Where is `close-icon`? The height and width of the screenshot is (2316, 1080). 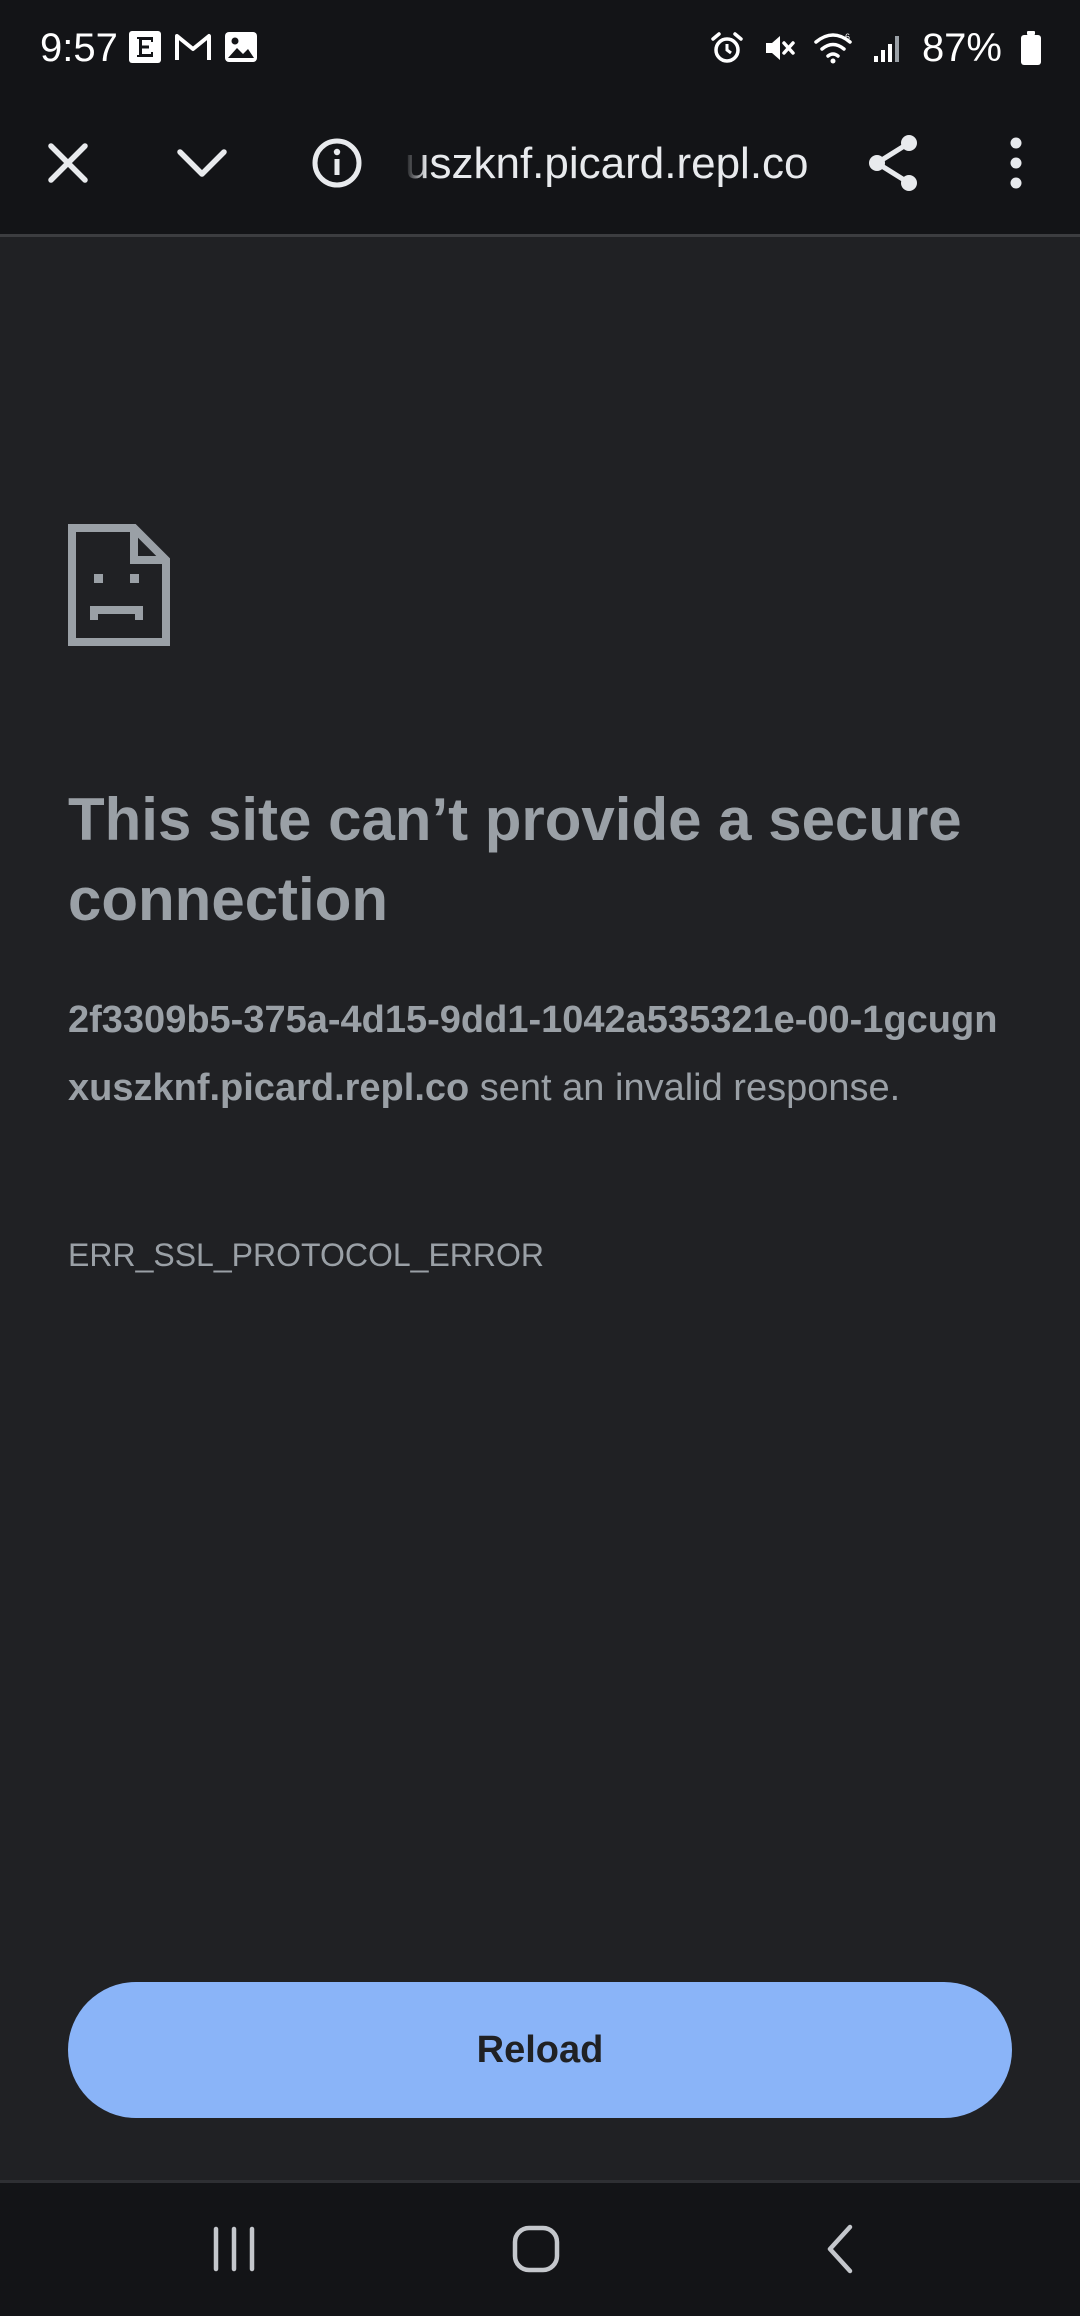
close-icon is located at coordinates (68, 165).